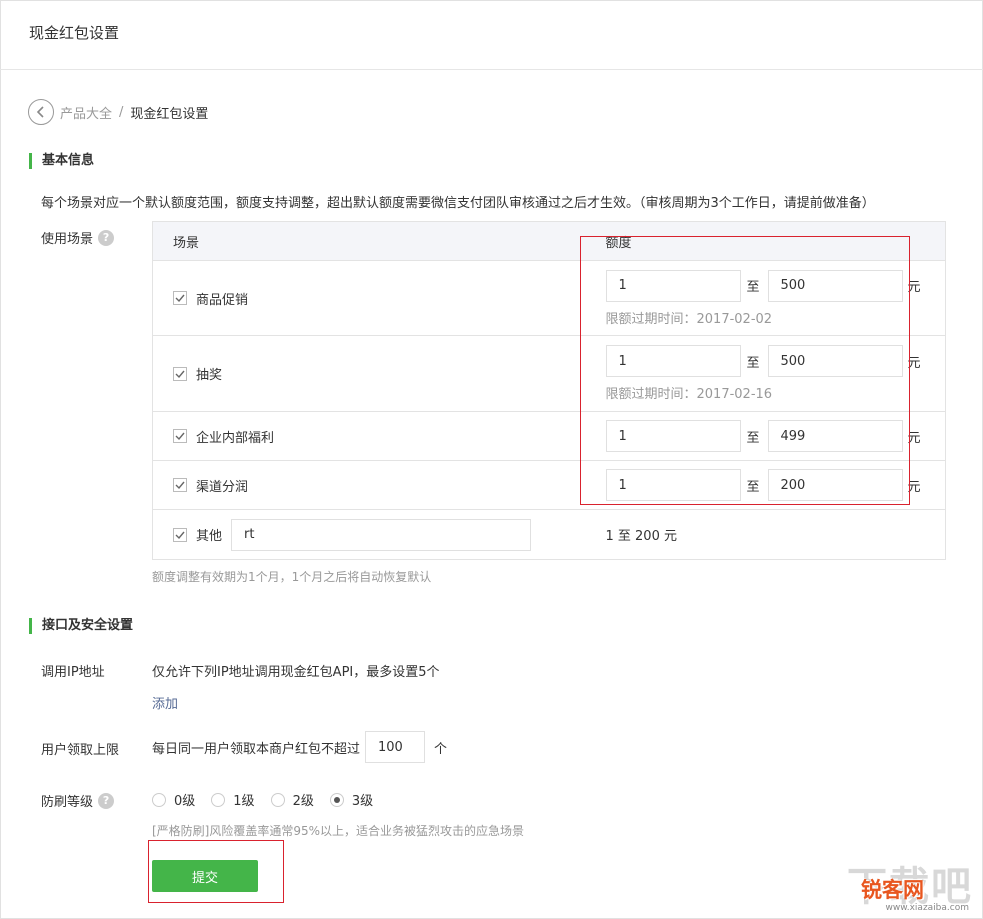 This screenshot has width=983, height=919. Describe the element at coordinates (689, 319) in the screenshot. I see `expire-text: 限额过期时间：2017-02-02` at that location.